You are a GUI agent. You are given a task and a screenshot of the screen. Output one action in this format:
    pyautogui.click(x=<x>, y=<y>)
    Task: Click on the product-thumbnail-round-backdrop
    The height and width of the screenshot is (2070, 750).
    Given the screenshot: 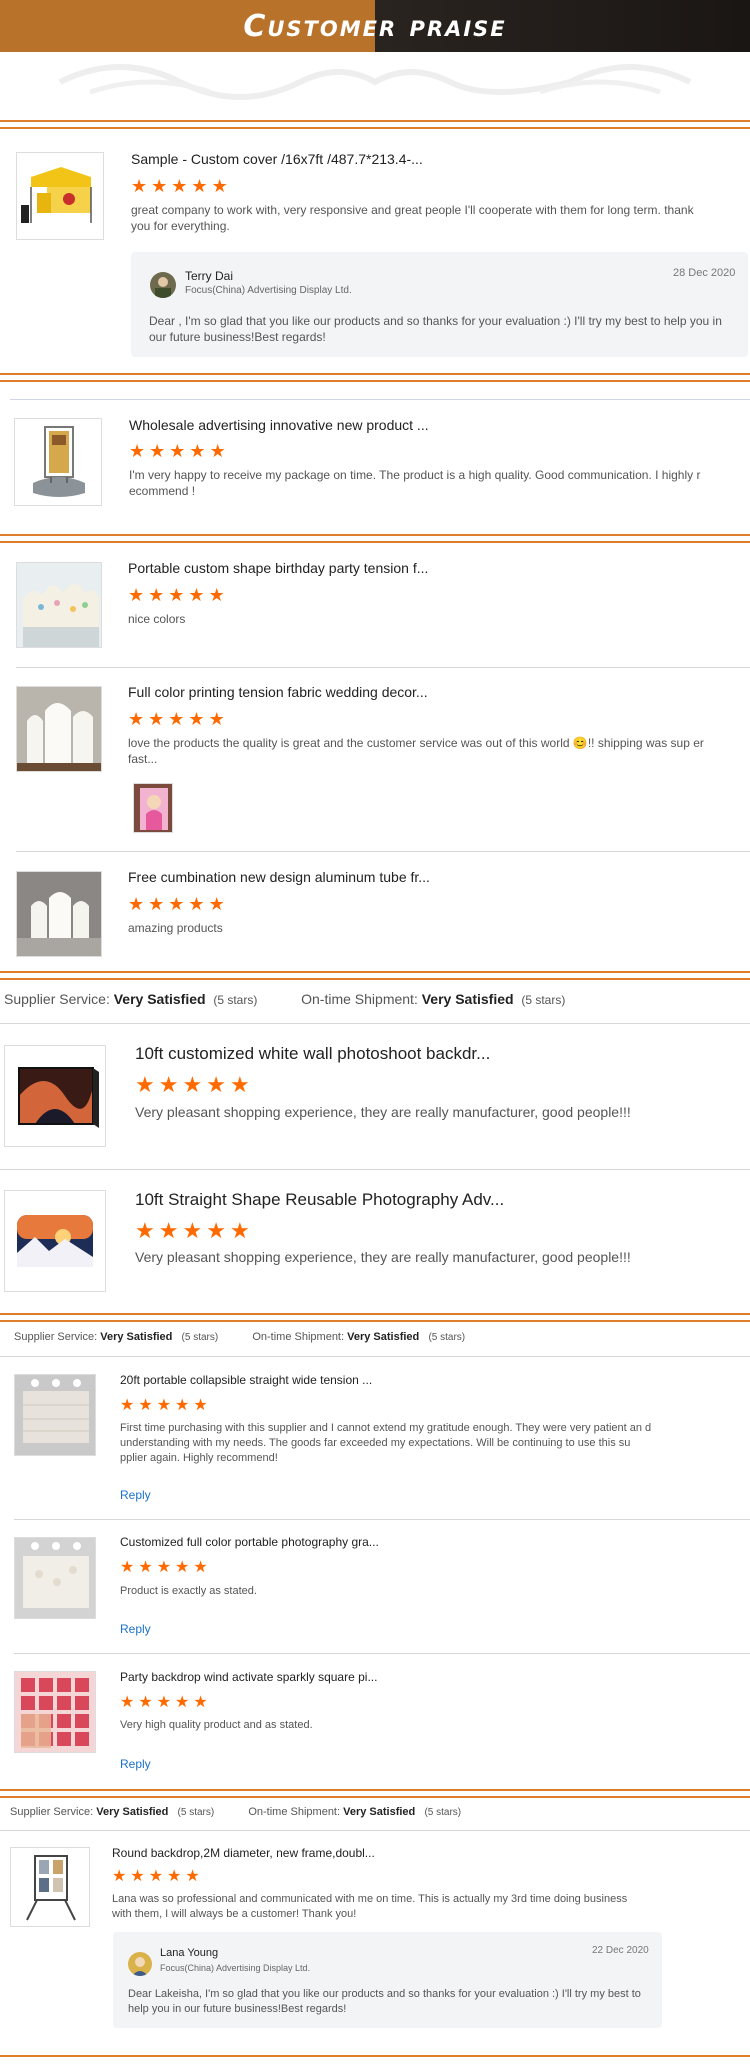 What is the action you would take?
    pyautogui.click(x=50, y=1887)
    